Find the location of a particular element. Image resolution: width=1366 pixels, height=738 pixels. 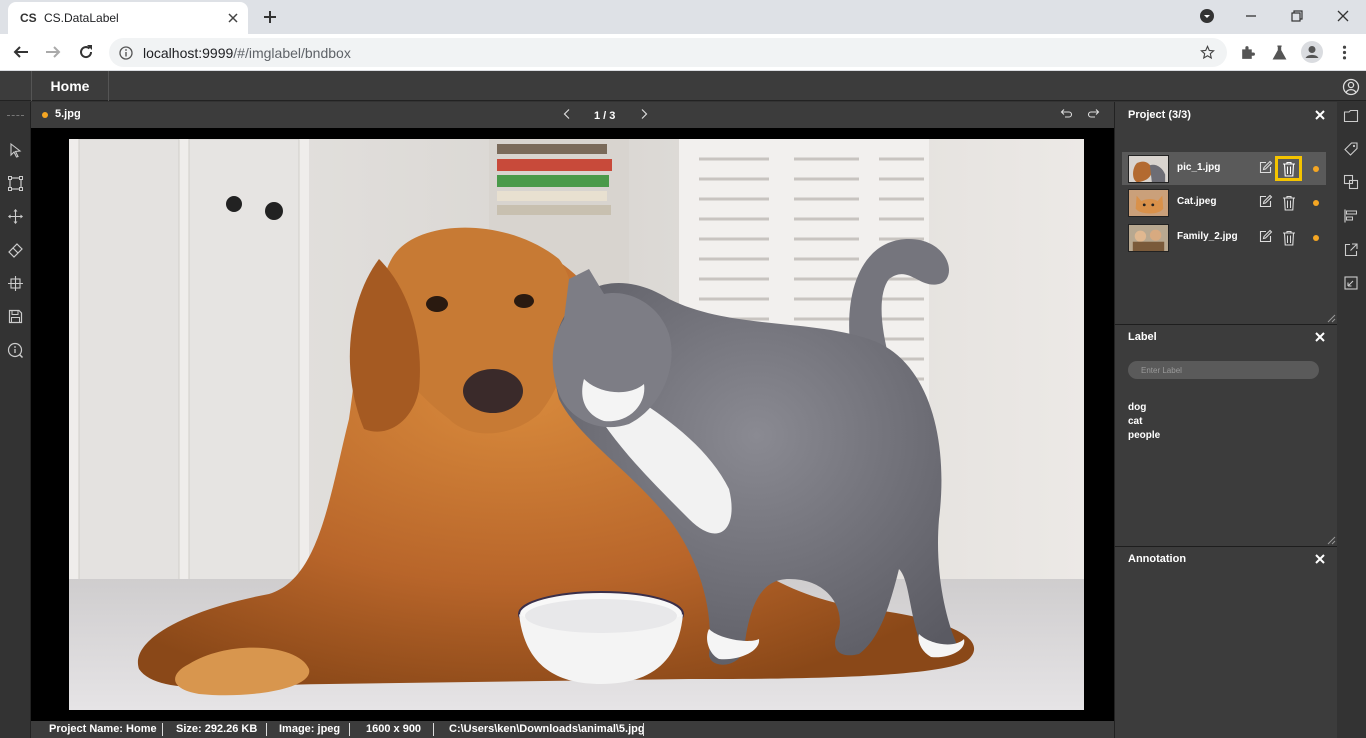

extensions-icon is located at coordinates (1247, 52).